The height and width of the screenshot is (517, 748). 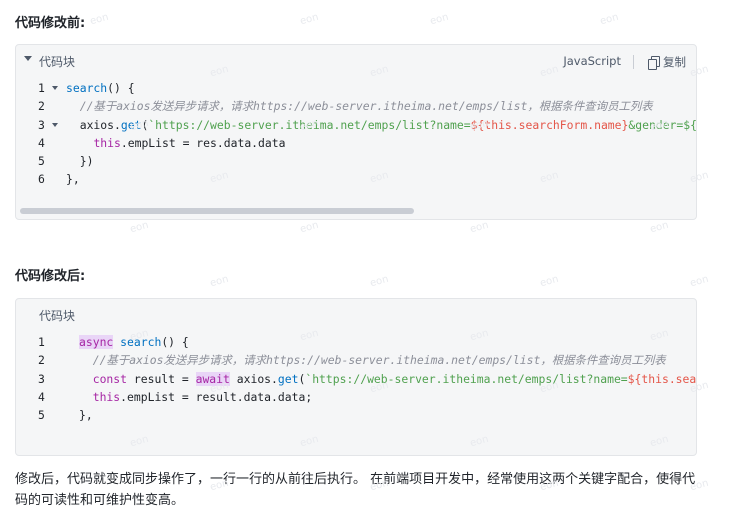 I want to click on language-selector: JavaScript, so click(x=592, y=61).